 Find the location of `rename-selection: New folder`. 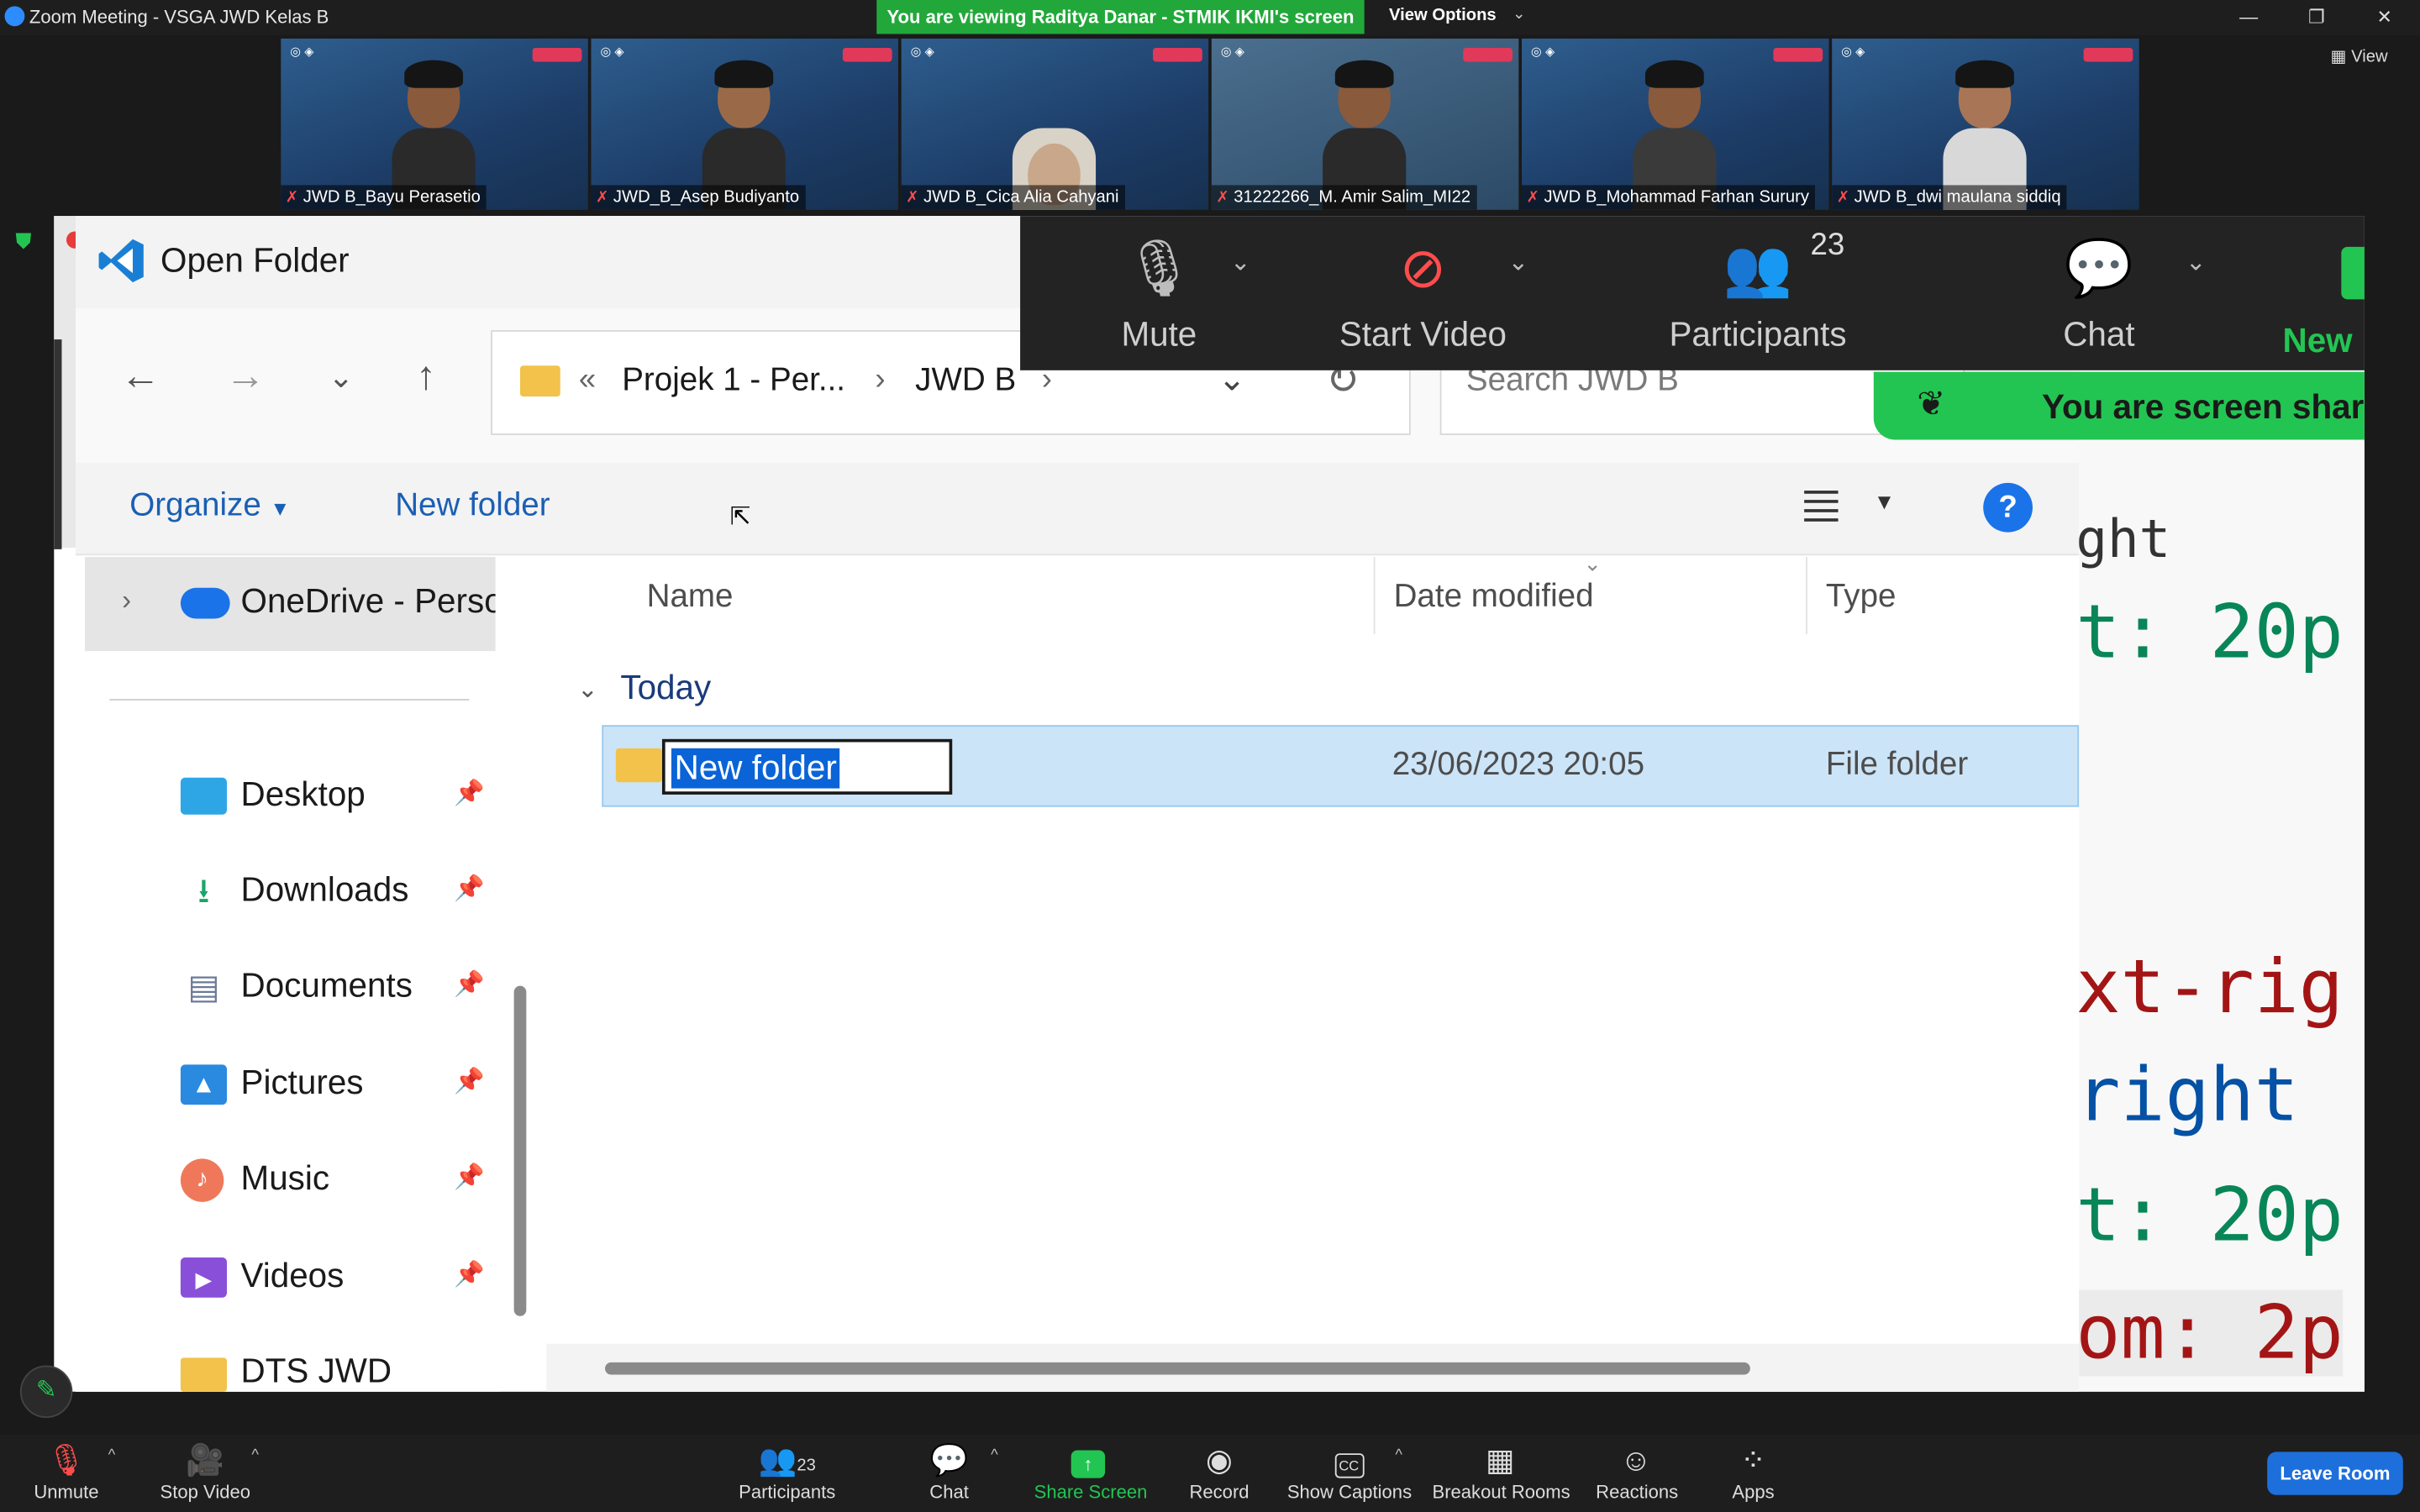

rename-selection: New folder is located at coordinates (755, 768).